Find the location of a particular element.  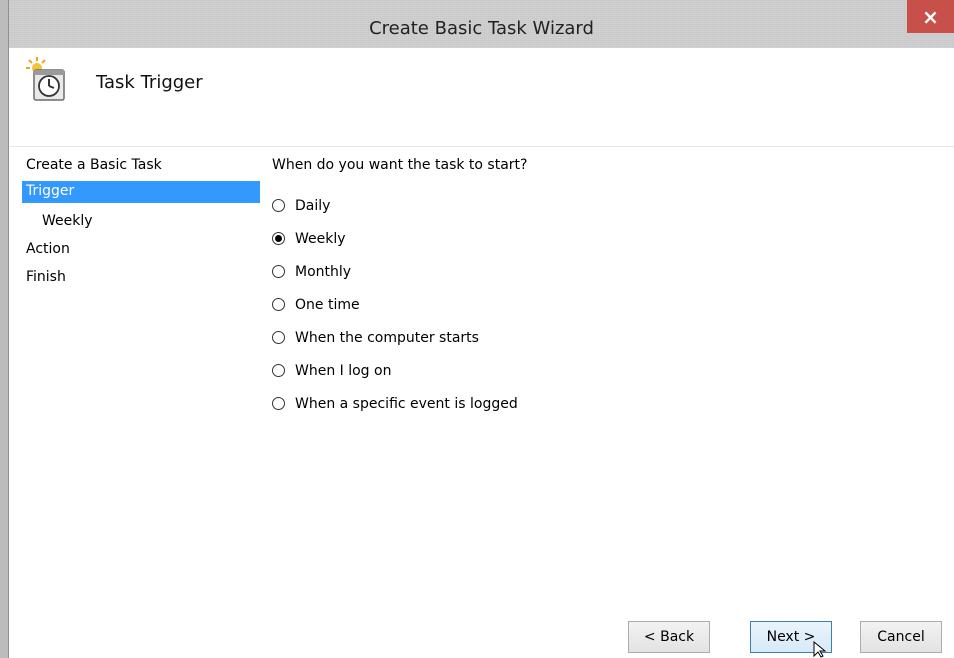

option-label: Weekly is located at coordinates (320, 238).